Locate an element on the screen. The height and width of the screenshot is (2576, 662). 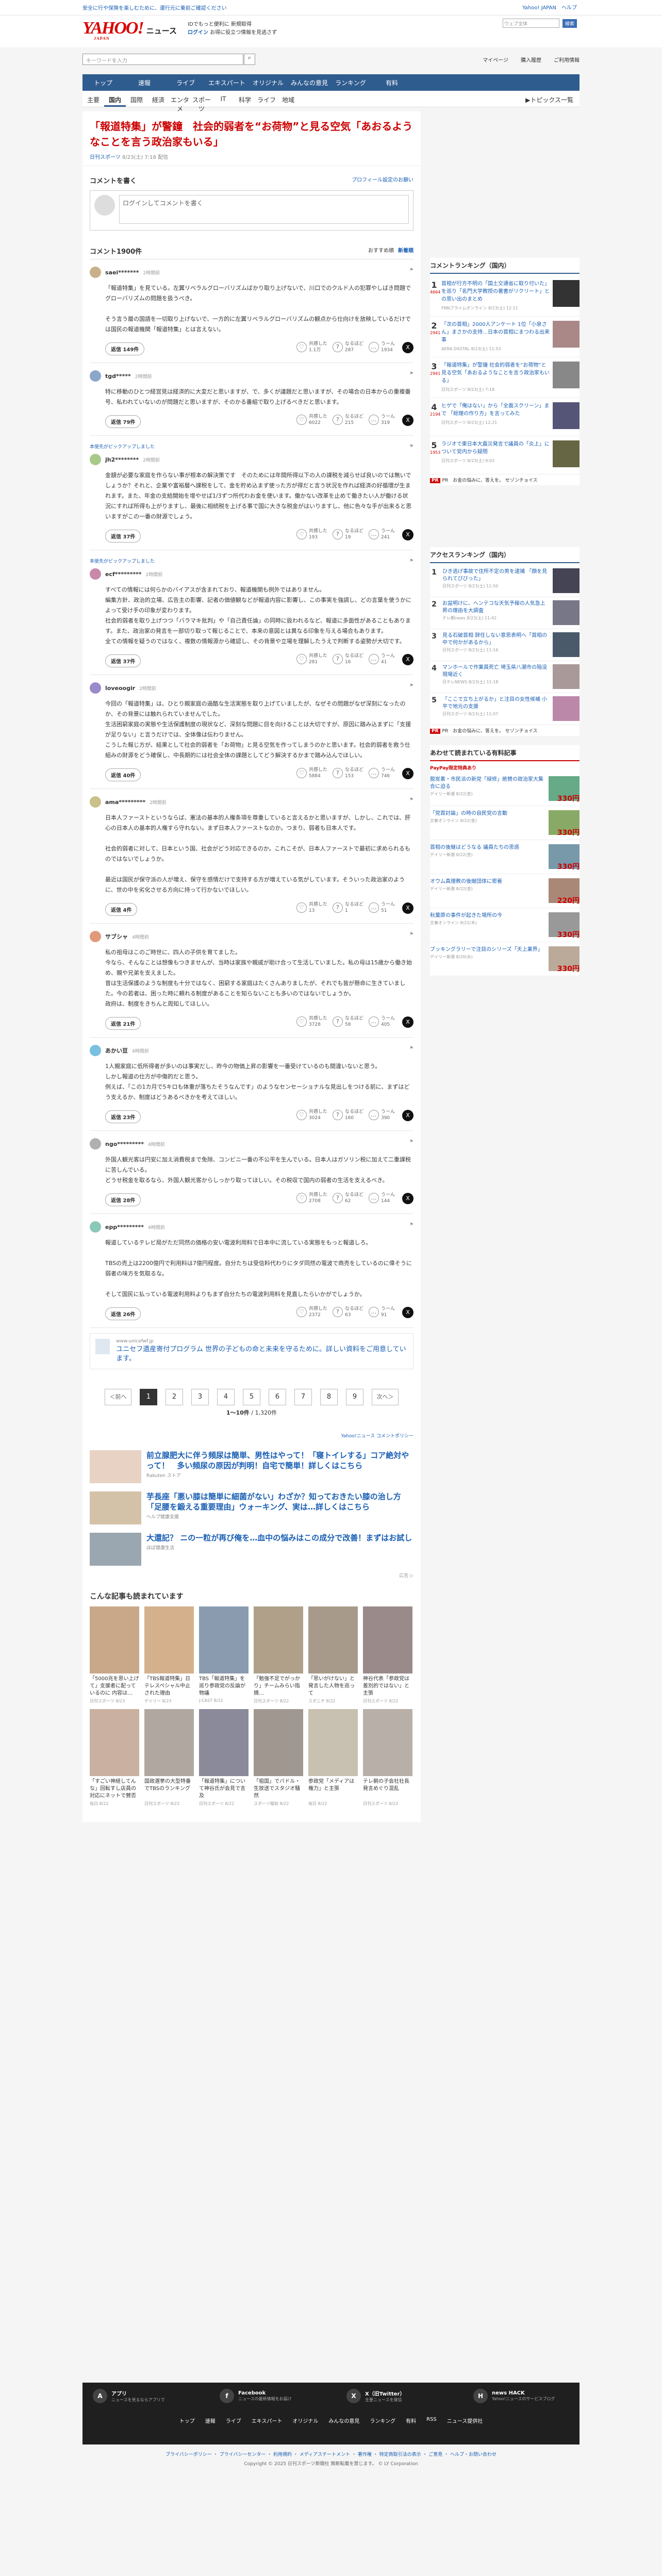
page-7: 7 is located at coordinates (303, 1397).